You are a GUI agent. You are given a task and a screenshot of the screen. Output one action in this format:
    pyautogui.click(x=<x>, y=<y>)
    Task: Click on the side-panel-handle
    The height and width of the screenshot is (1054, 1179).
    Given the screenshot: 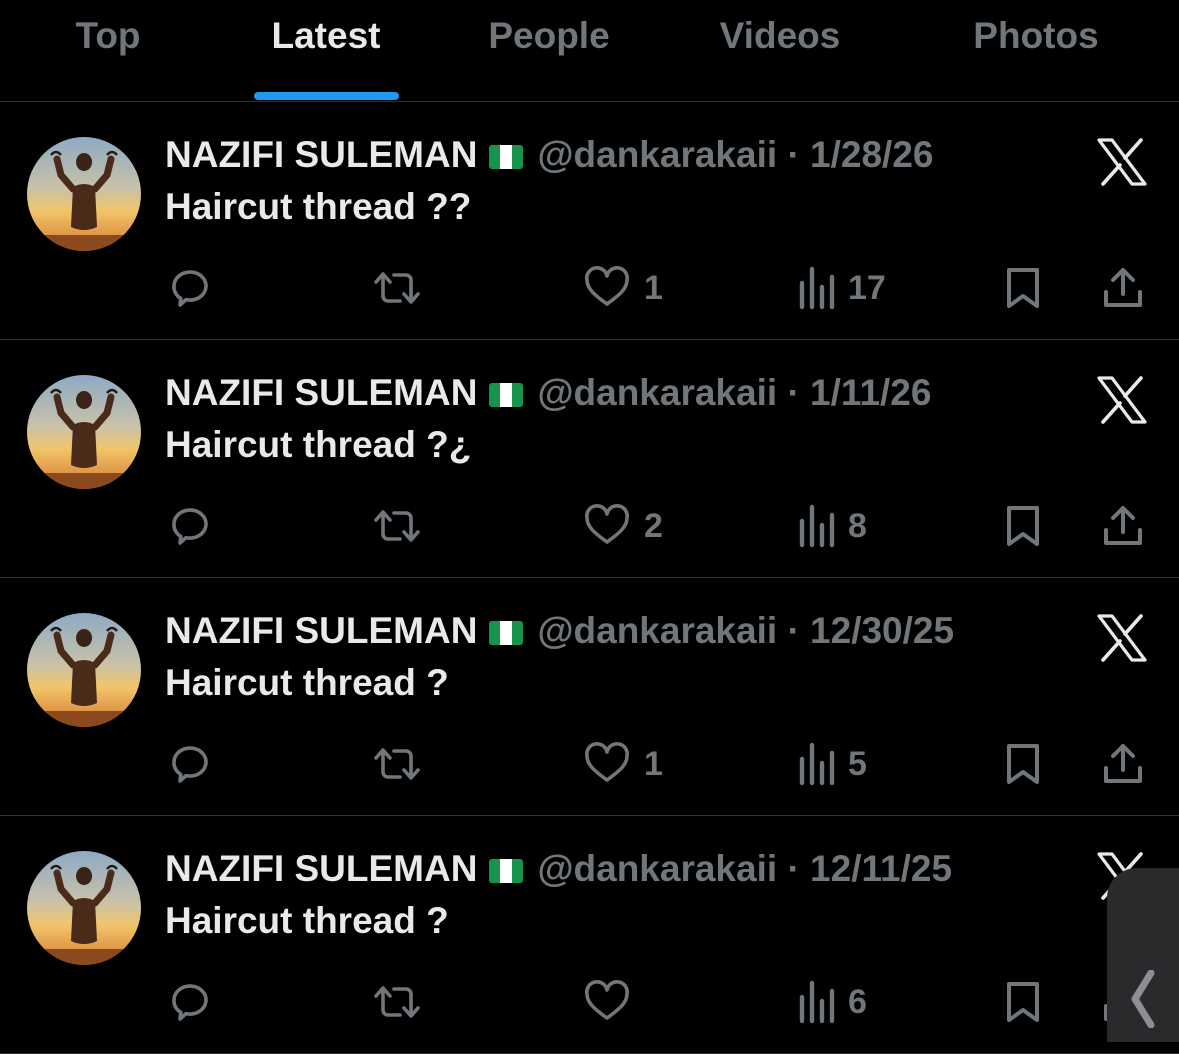 What is the action you would take?
    pyautogui.click(x=1143, y=955)
    